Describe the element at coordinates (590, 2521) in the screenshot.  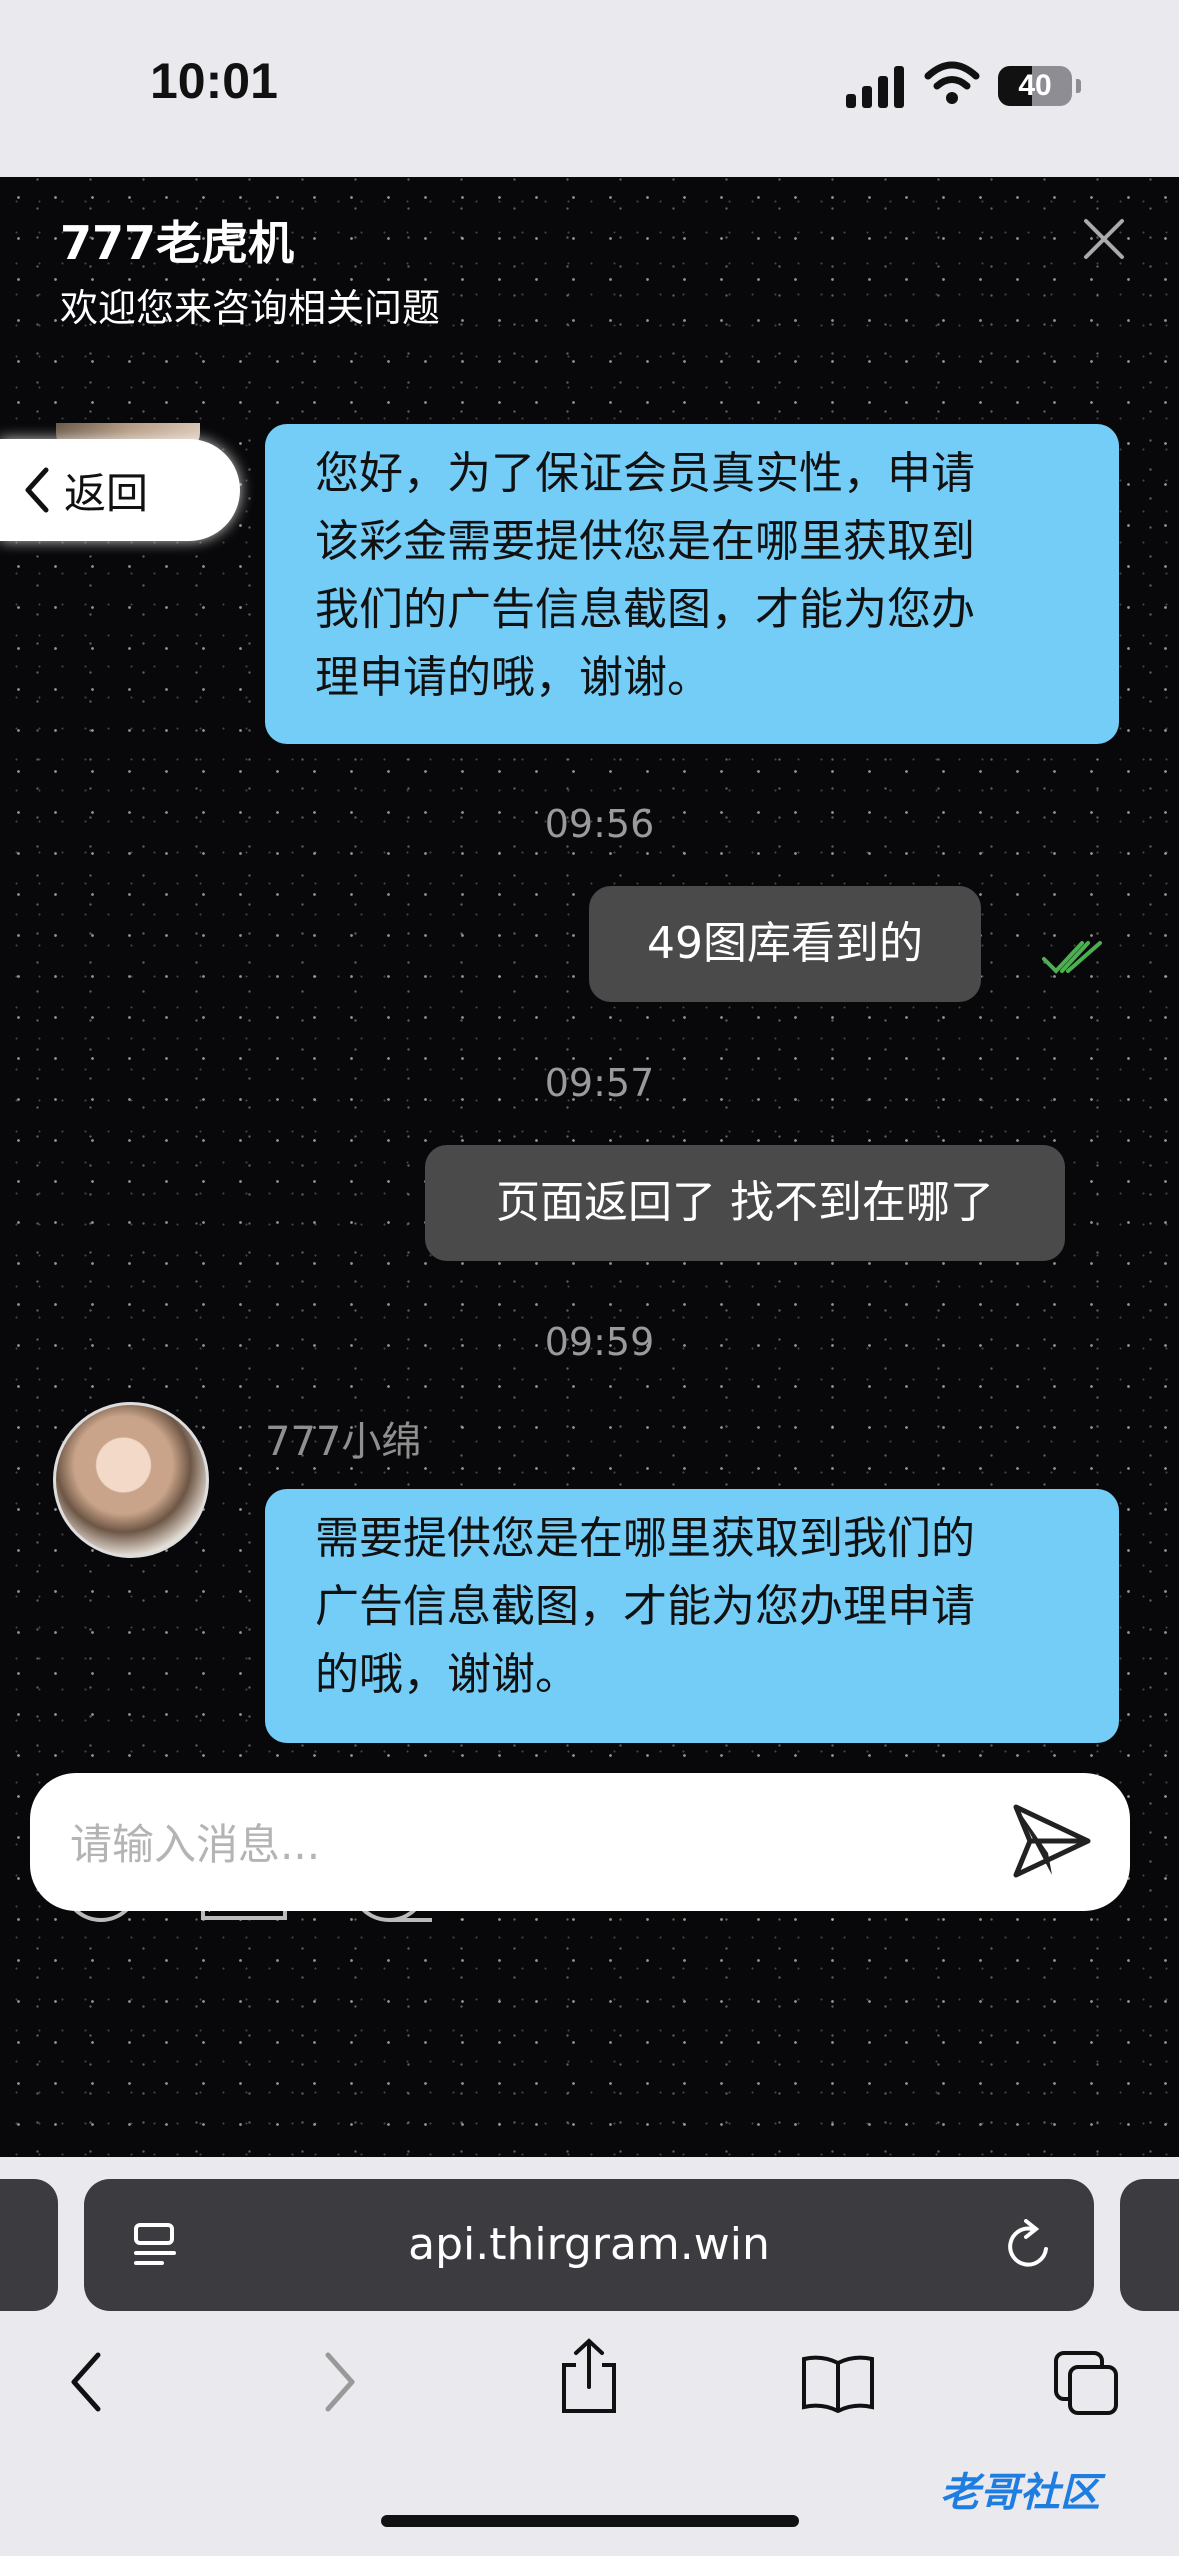
I see `home-indicator` at that location.